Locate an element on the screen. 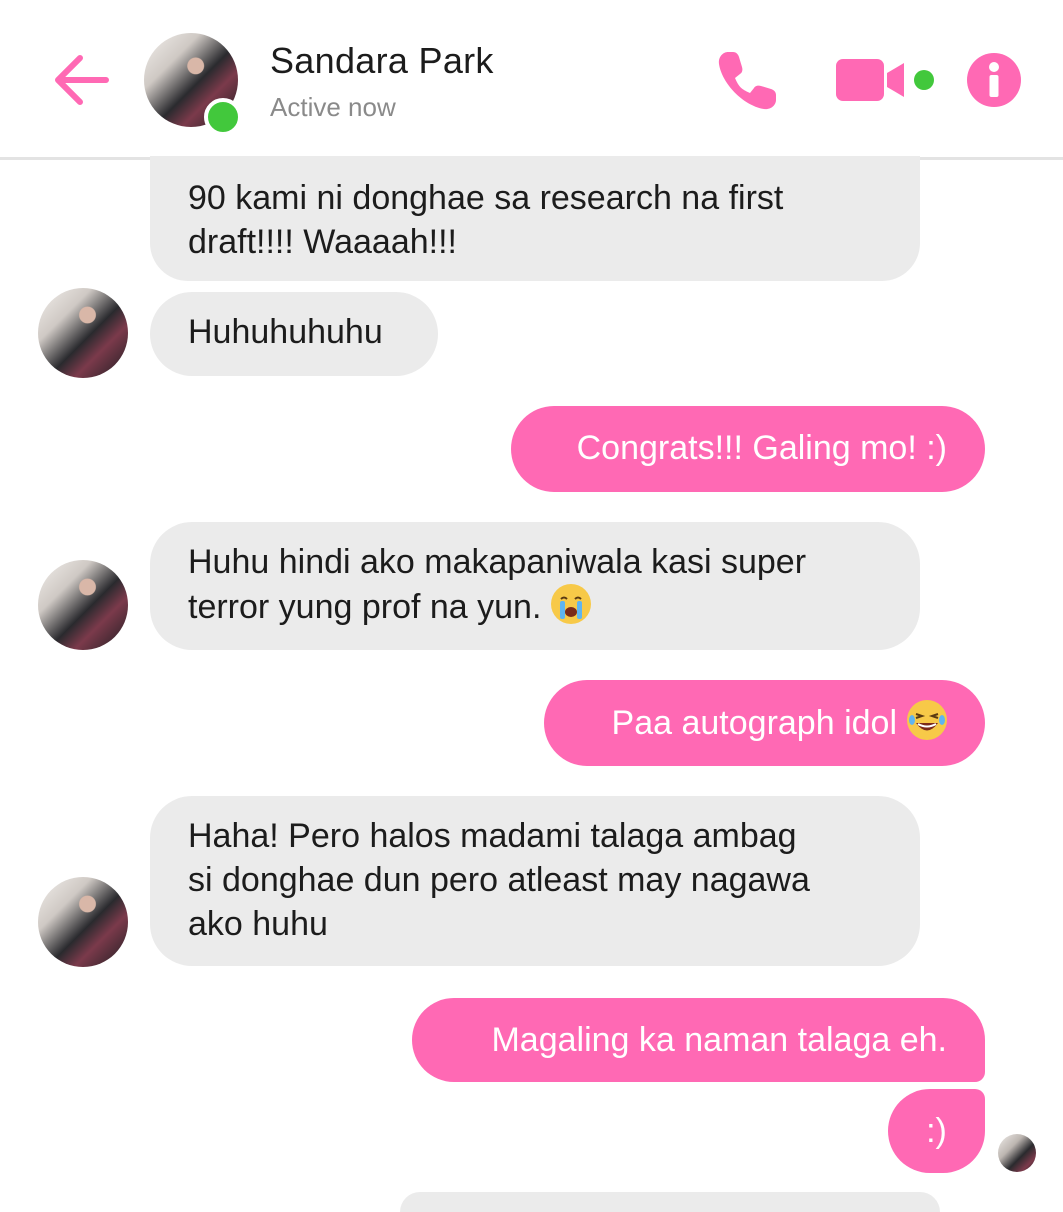 This screenshot has height=1212, width=1063. message-bubble-outgoing: Congrats!!! Galing mo! :) is located at coordinates (748, 449).